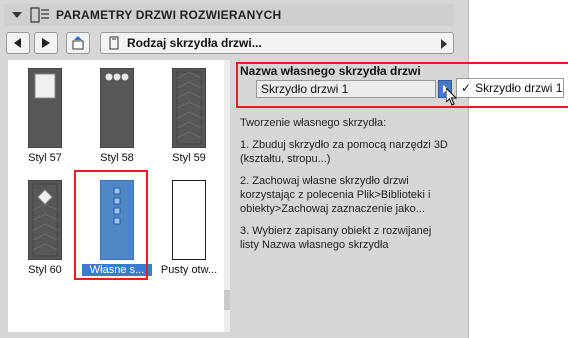 Image resolution: width=568 pixels, height=338 pixels. I want to click on arrow-left-icon, so click(17, 43).